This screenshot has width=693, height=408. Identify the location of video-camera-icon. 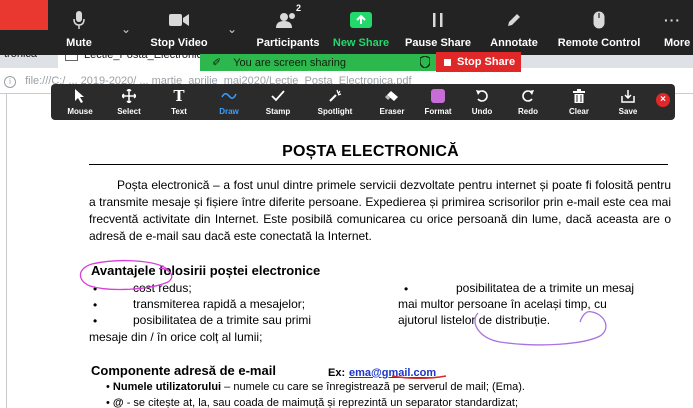
(179, 20).